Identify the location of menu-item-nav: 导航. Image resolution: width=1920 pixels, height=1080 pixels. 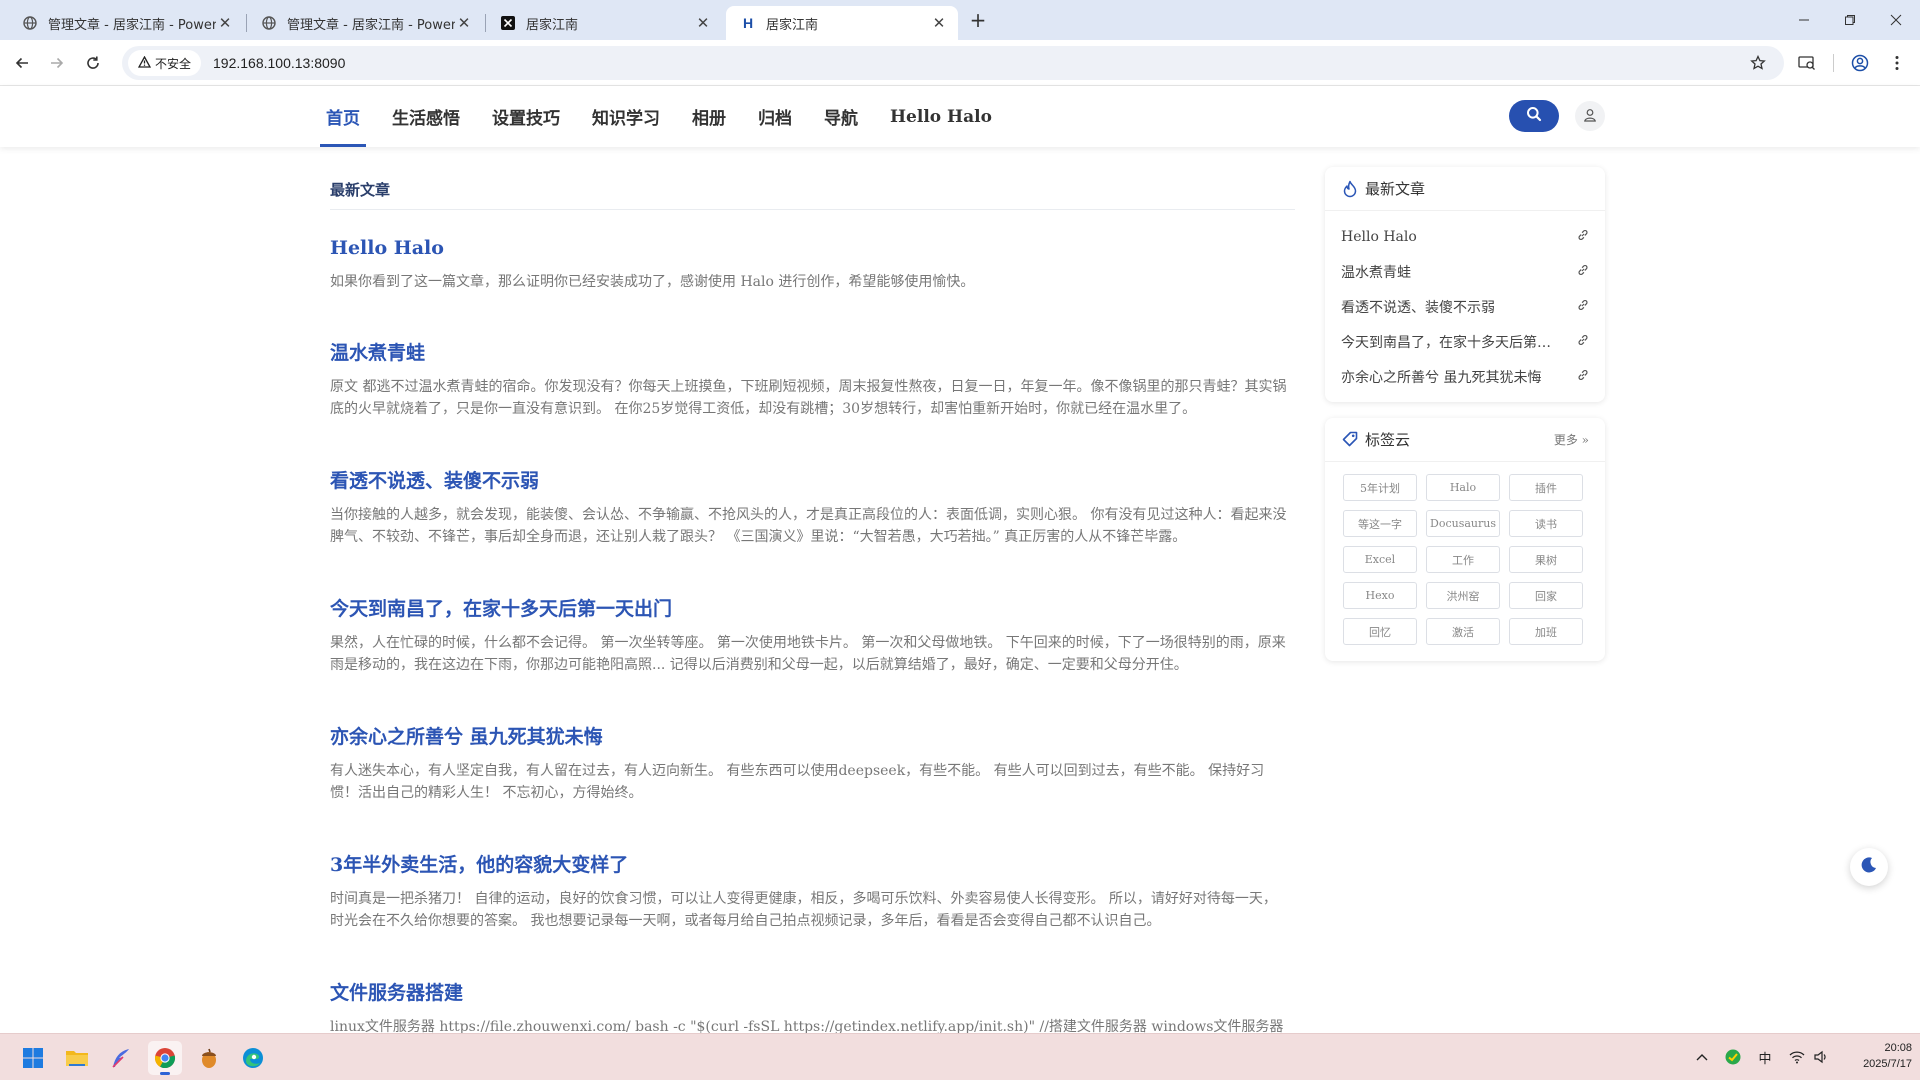
(841, 116).